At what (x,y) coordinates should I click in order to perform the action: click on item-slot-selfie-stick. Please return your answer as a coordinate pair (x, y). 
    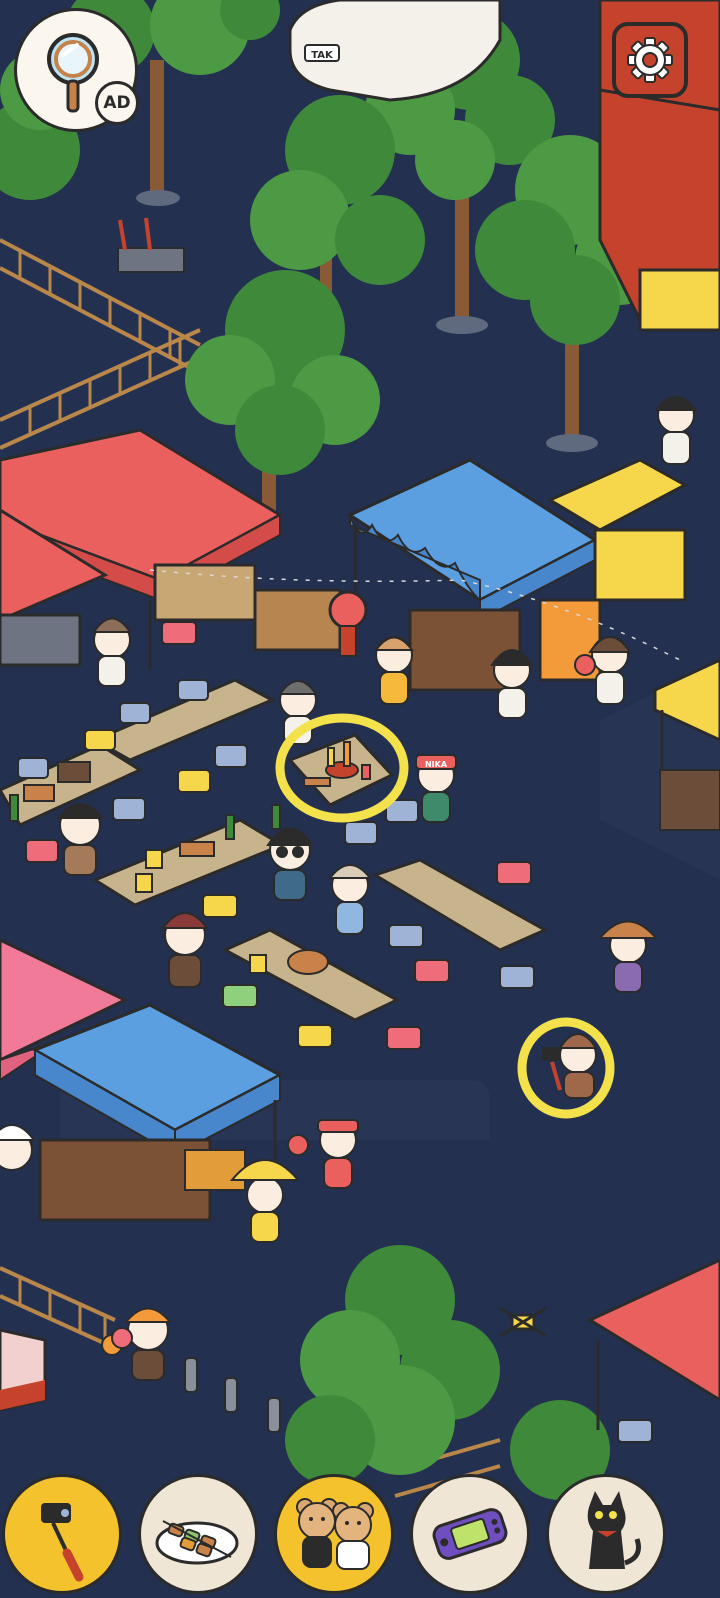
    Looking at the image, I should click on (62, 1534).